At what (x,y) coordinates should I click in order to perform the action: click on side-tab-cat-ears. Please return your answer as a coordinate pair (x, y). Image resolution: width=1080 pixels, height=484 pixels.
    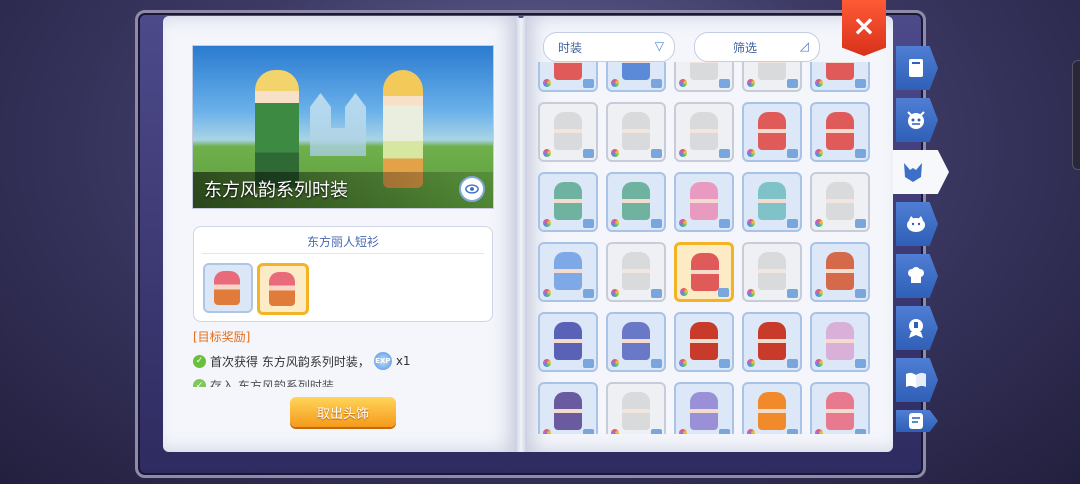
    Looking at the image, I should click on (921, 172).